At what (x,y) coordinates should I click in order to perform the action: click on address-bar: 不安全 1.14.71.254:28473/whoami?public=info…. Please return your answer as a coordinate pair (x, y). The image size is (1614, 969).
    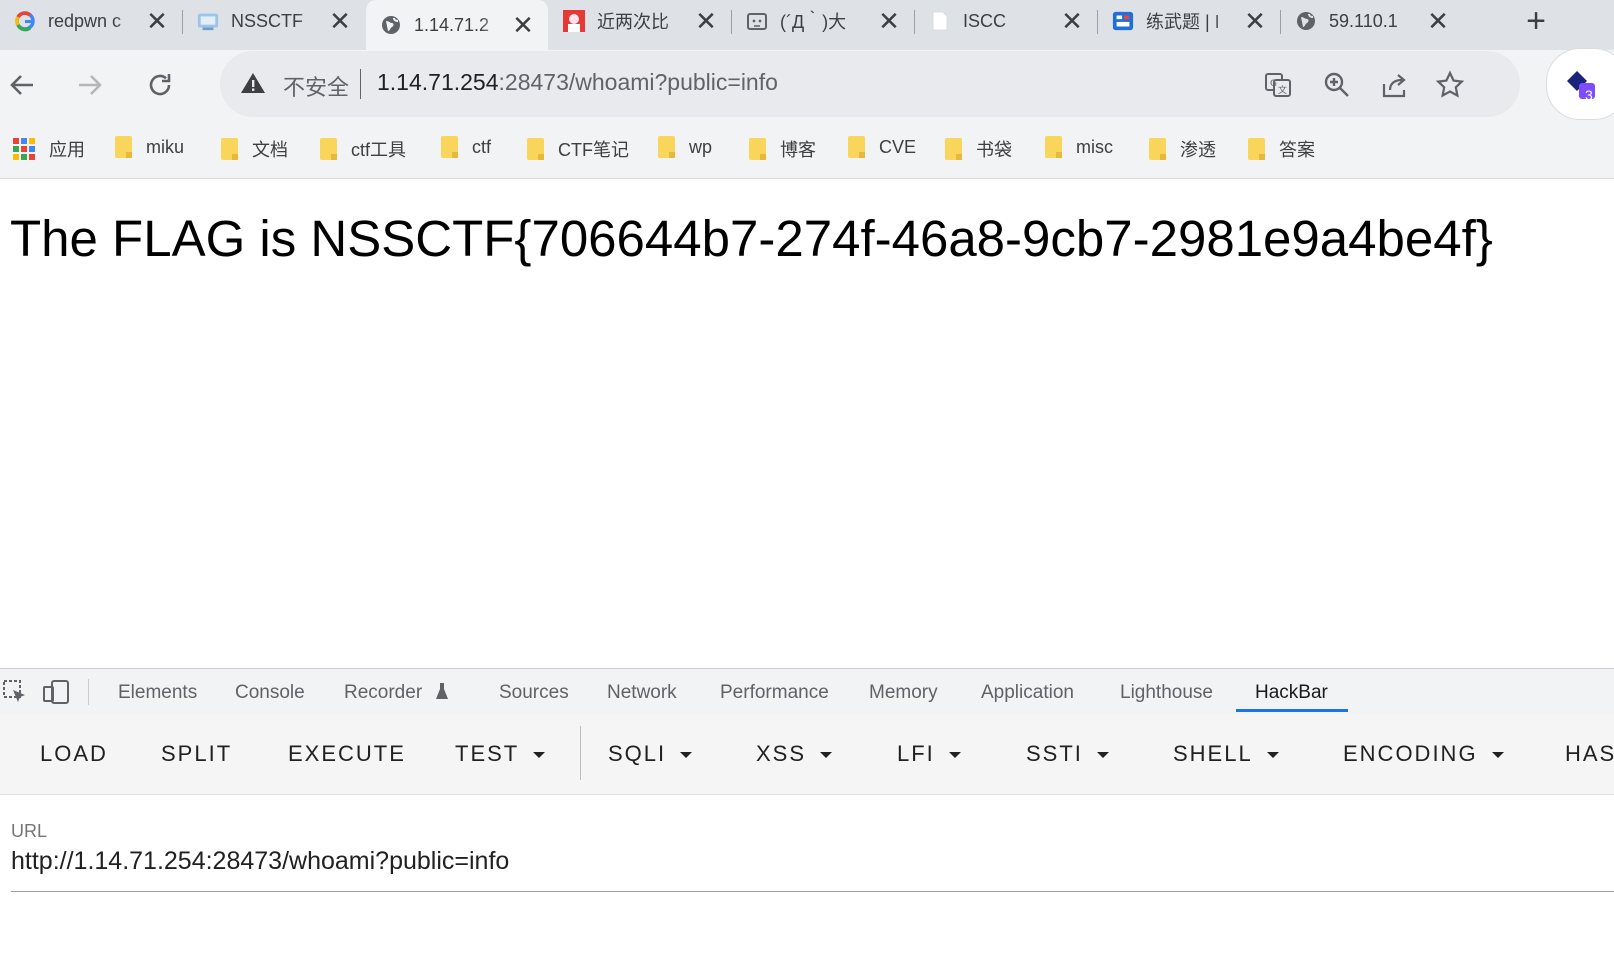
    Looking at the image, I should click on (870, 84).